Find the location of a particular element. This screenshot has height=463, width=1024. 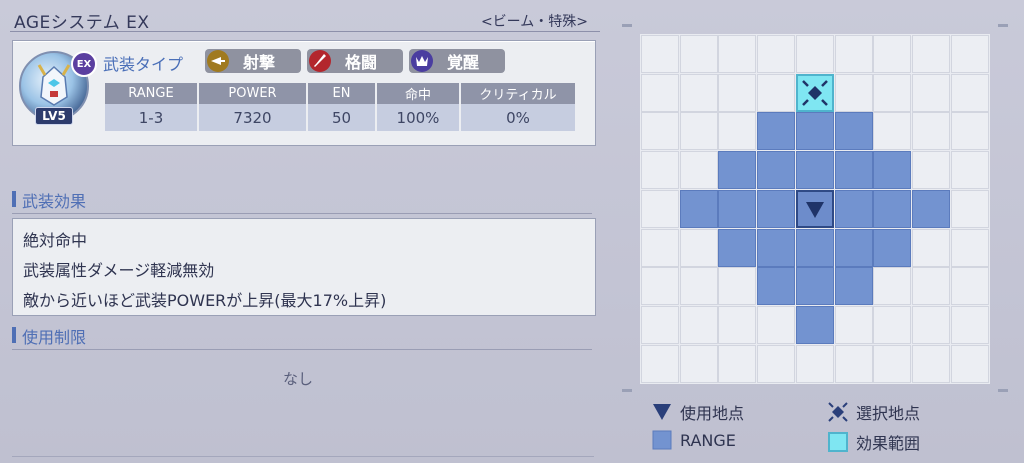

stat-header: EN is located at coordinates (341, 93).